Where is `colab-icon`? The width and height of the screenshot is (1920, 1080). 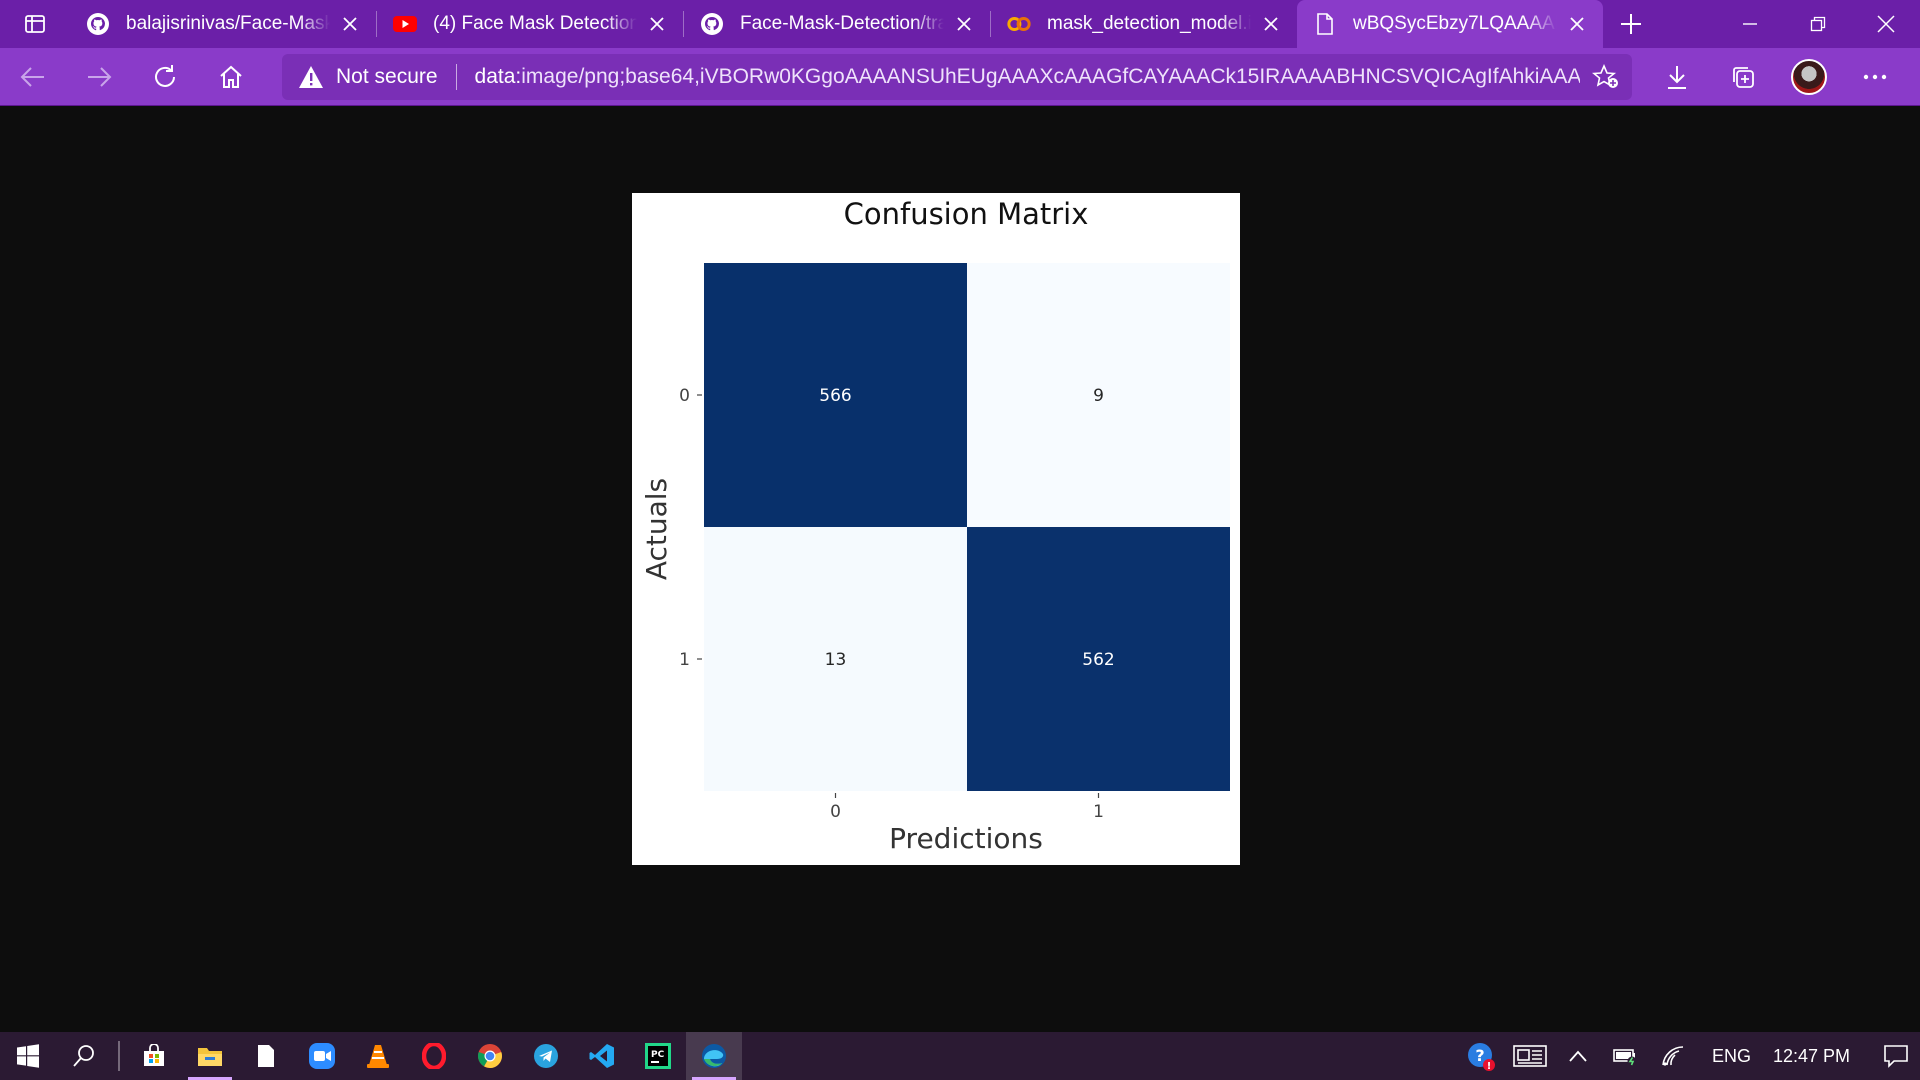
colab-icon is located at coordinates (1019, 24).